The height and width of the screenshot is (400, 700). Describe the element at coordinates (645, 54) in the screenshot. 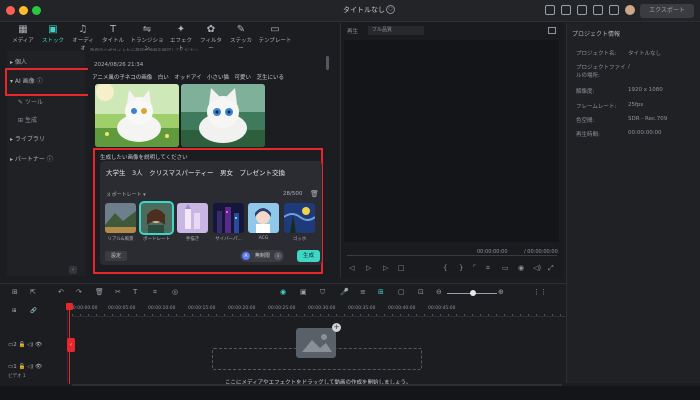

I see `info-value-name: タイトルなし` at that location.